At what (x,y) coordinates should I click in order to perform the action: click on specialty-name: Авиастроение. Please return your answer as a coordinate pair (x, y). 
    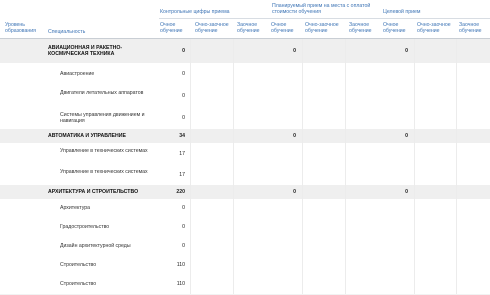
    Looking at the image, I should click on (77, 74).